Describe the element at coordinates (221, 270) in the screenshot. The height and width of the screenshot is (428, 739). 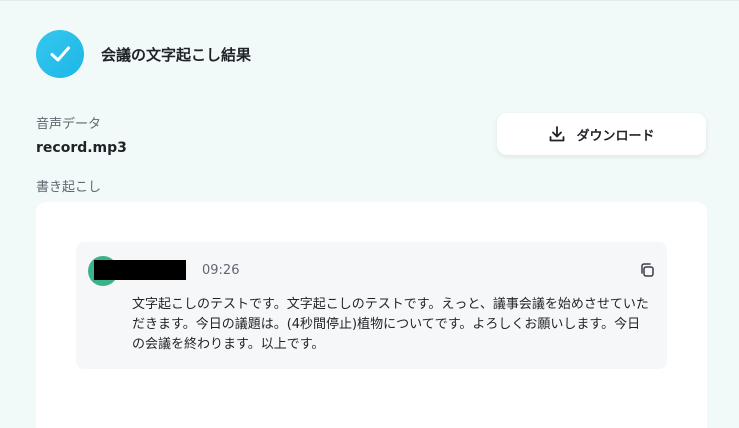
I see `entry-timestamp: 09:26` at that location.